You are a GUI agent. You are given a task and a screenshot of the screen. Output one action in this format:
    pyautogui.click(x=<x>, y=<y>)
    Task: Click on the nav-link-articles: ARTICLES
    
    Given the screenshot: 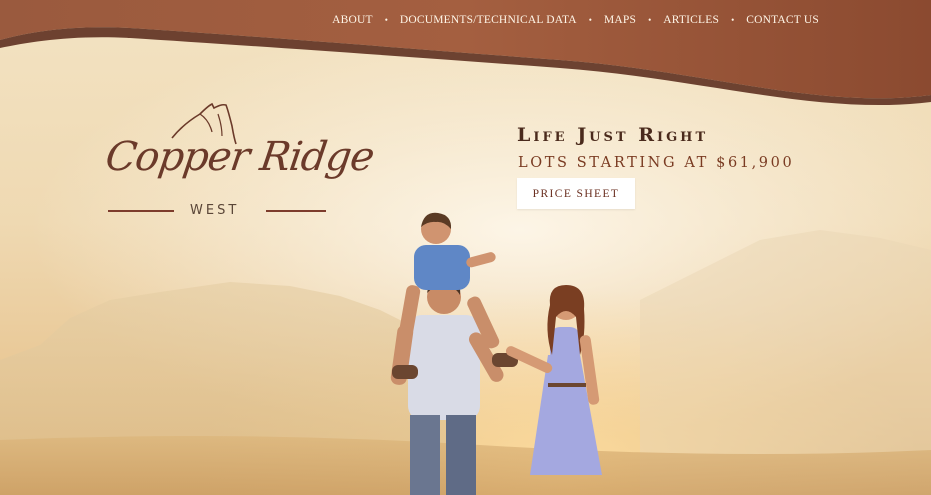 What is the action you would take?
    pyautogui.click(x=691, y=20)
    